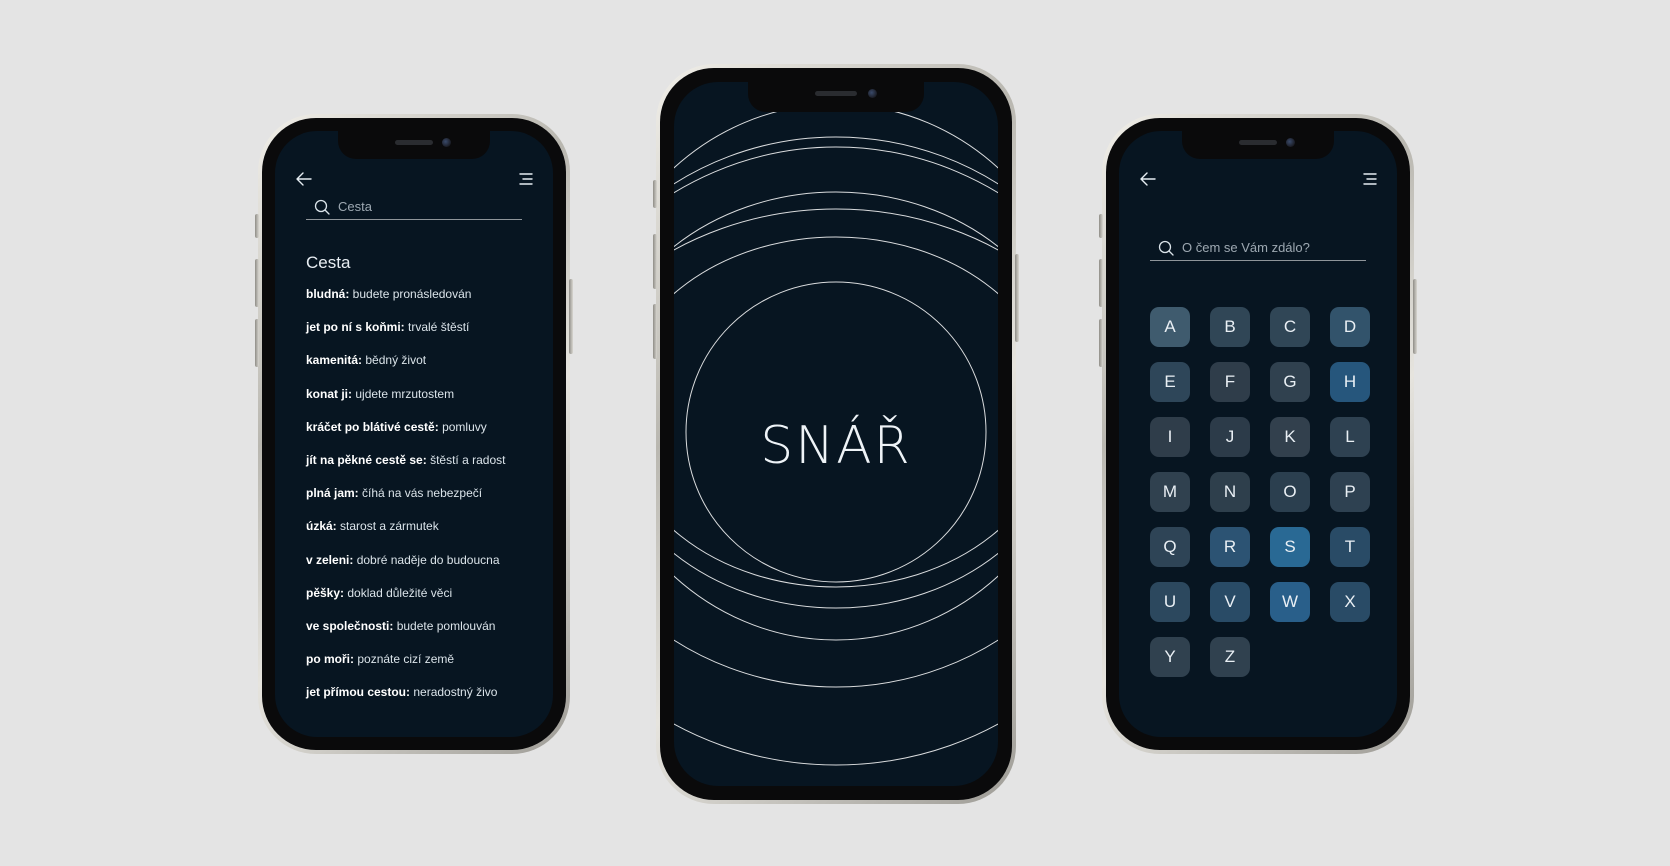  What do you see at coordinates (446, 625) in the screenshot?
I see `entry-meaning: budete pomlouván` at bounding box center [446, 625].